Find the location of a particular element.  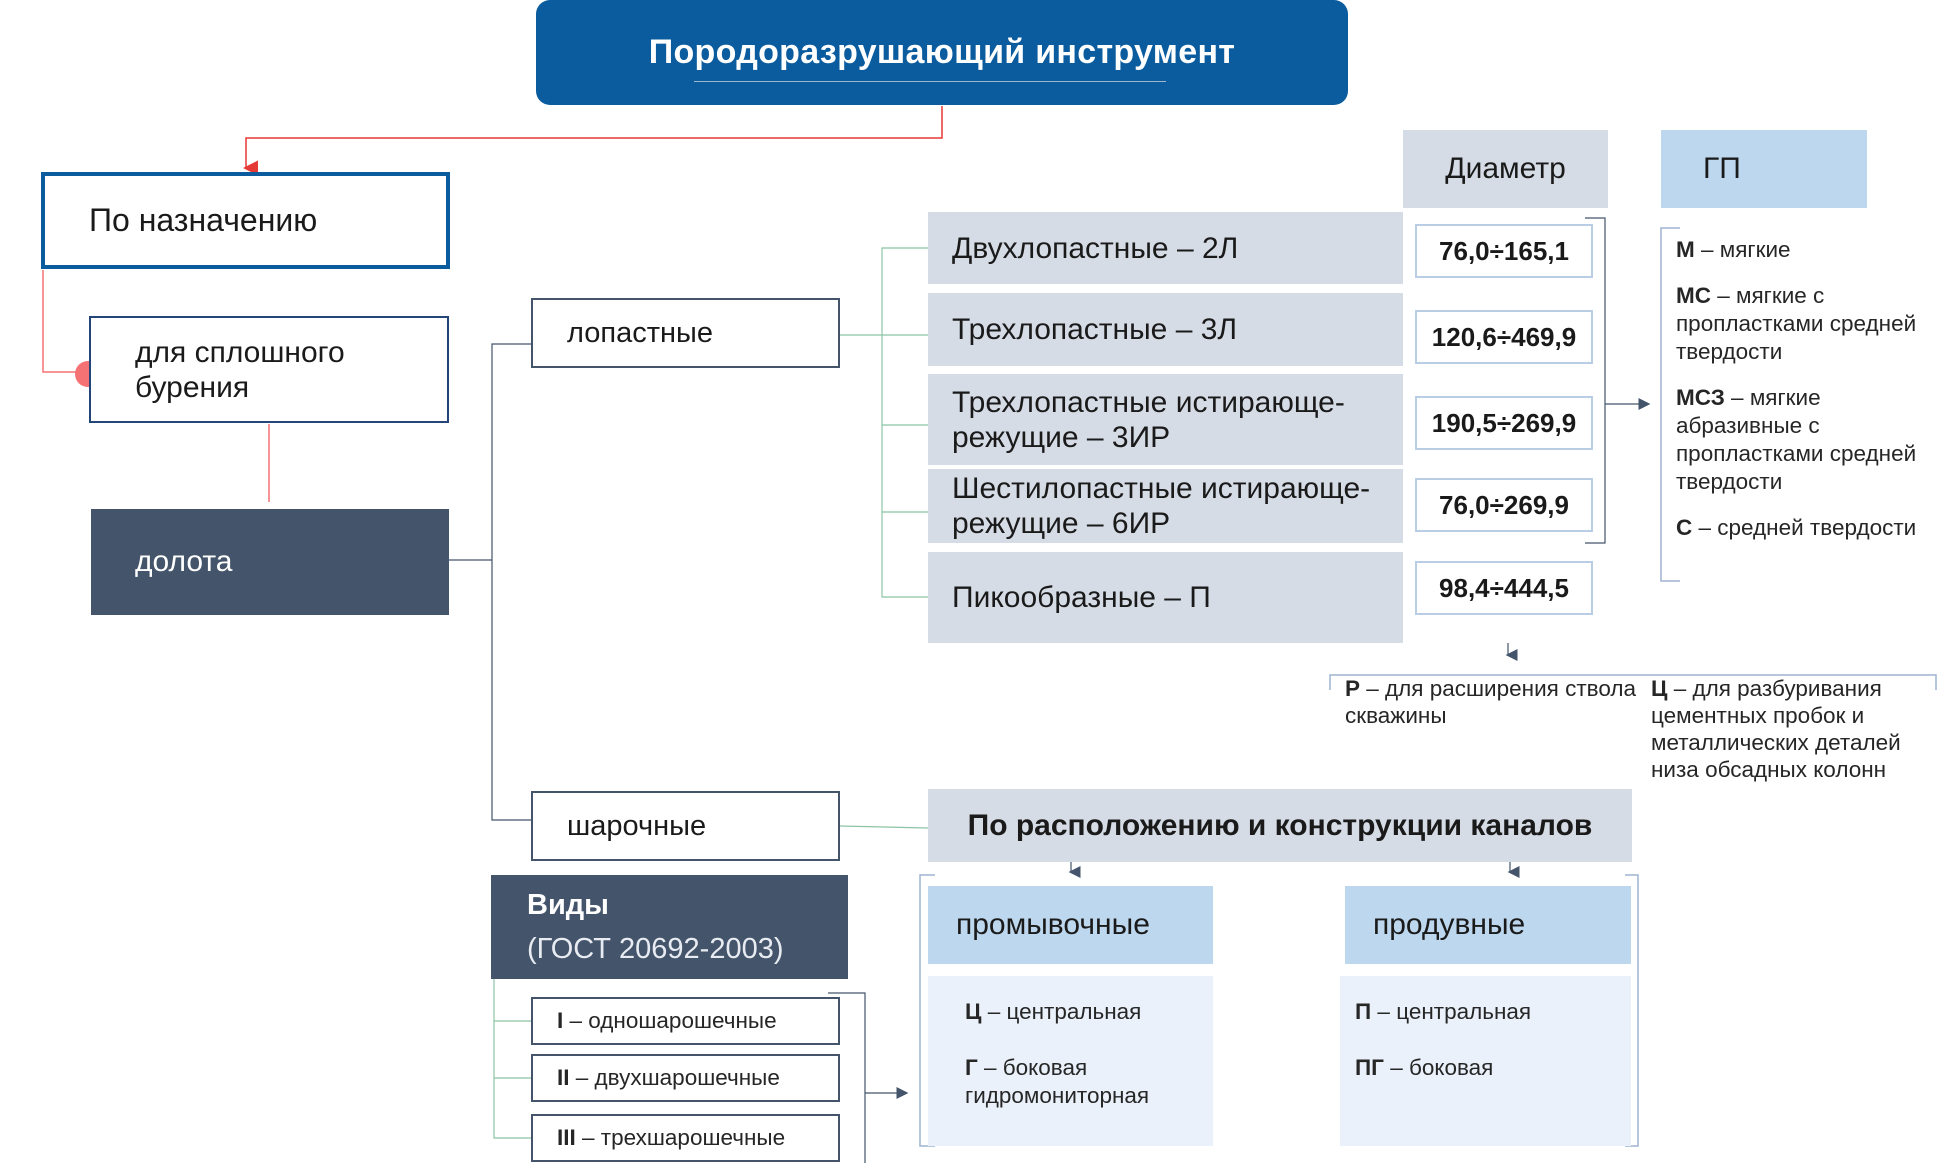

diameter-header: Диаметр is located at coordinates (1505, 169).